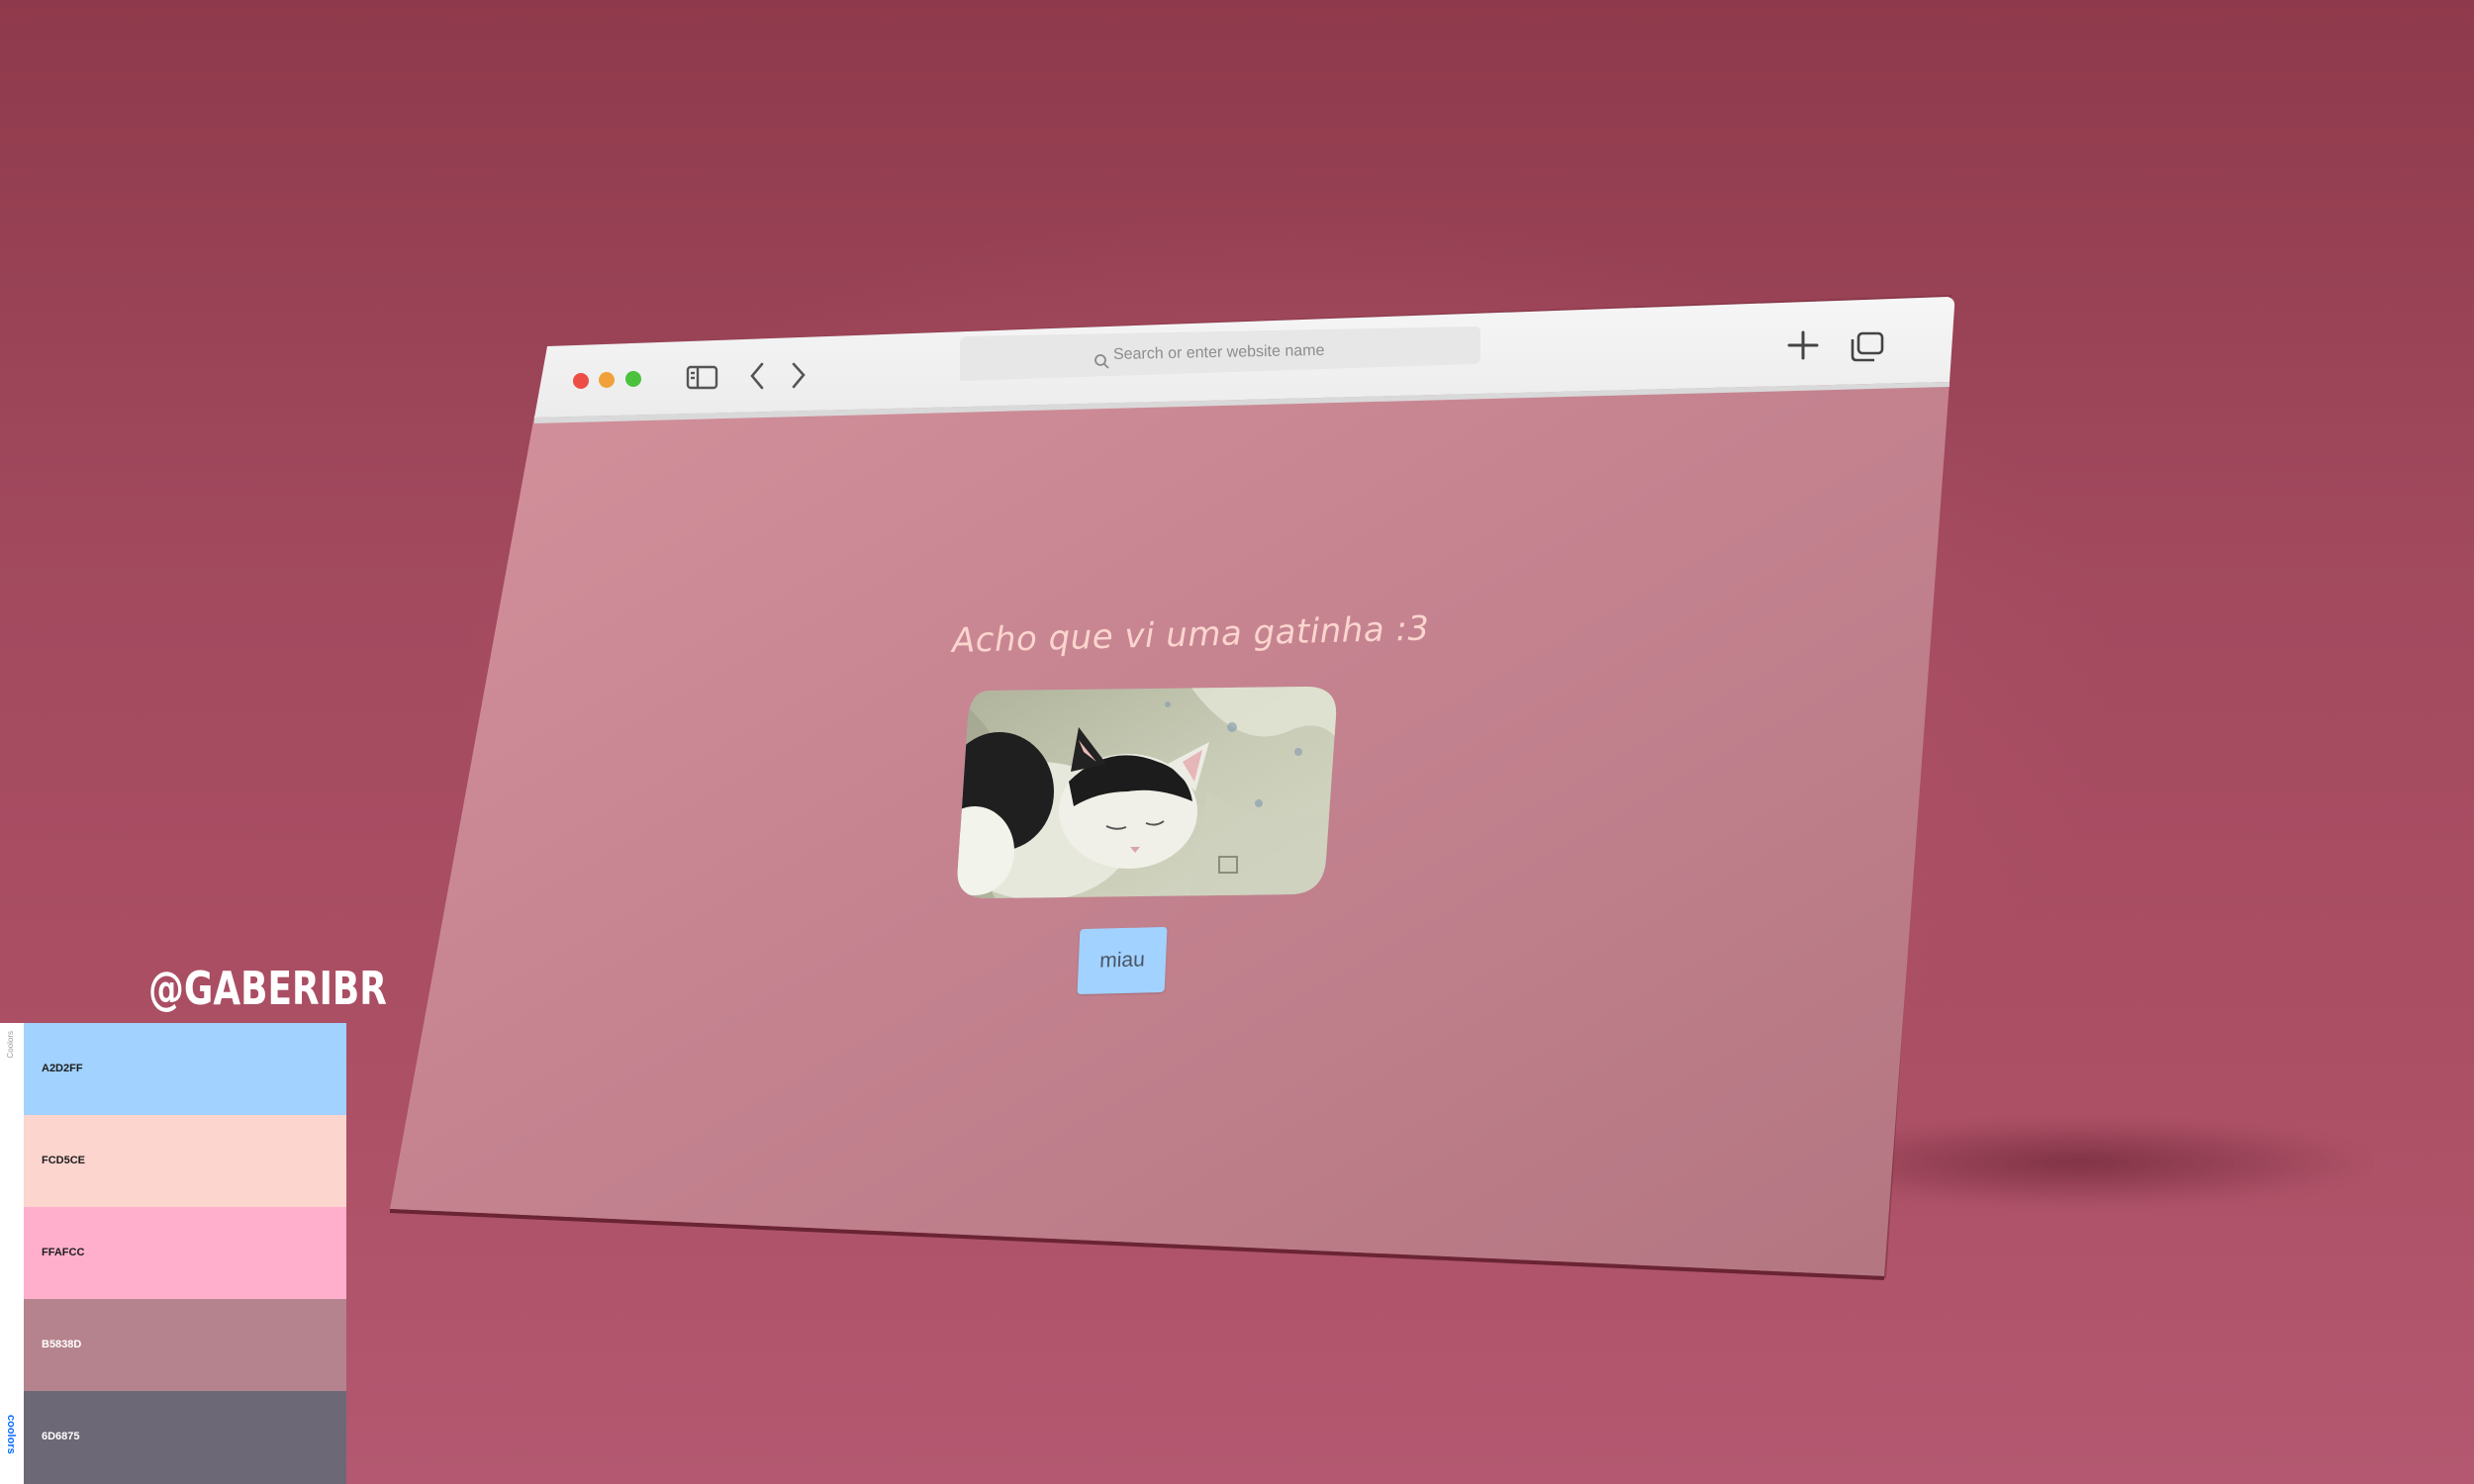 The height and width of the screenshot is (1484, 2474). What do you see at coordinates (581, 381) in the screenshot?
I see `traffic-light-red` at bounding box center [581, 381].